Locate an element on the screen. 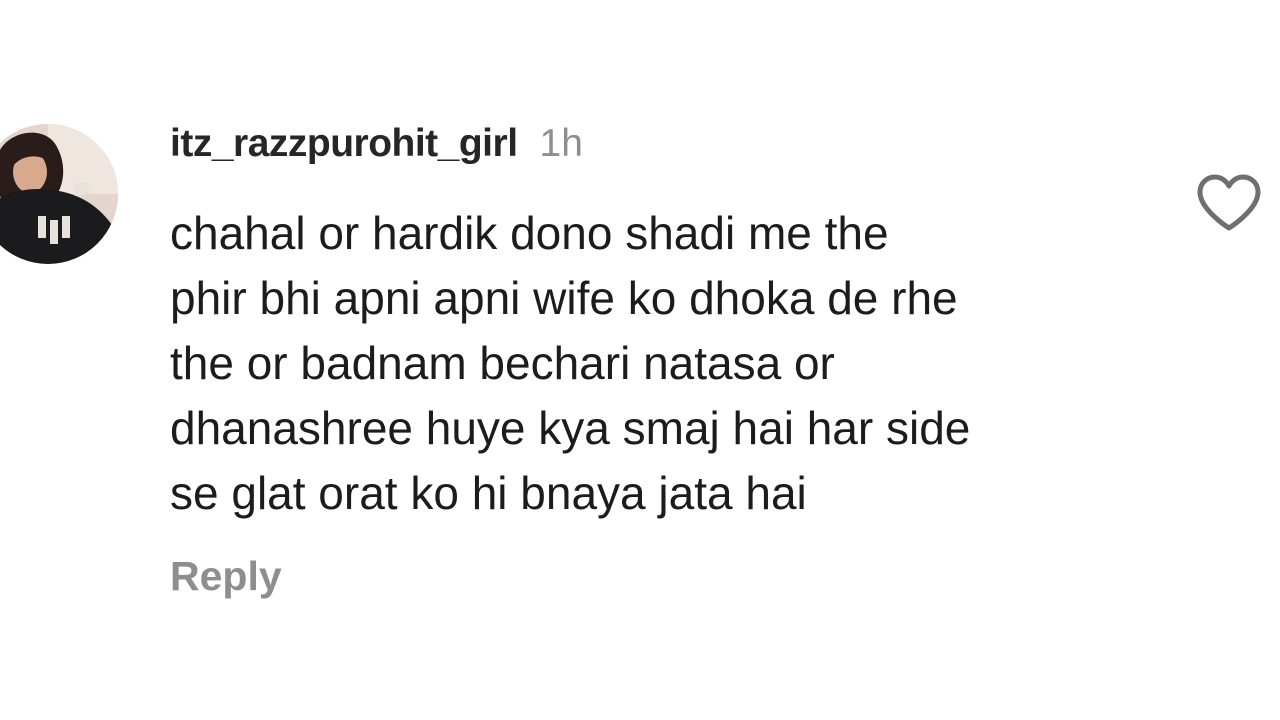 The image size is (1280, 720). profile-photo-icon is located at coordinates (59, 194).